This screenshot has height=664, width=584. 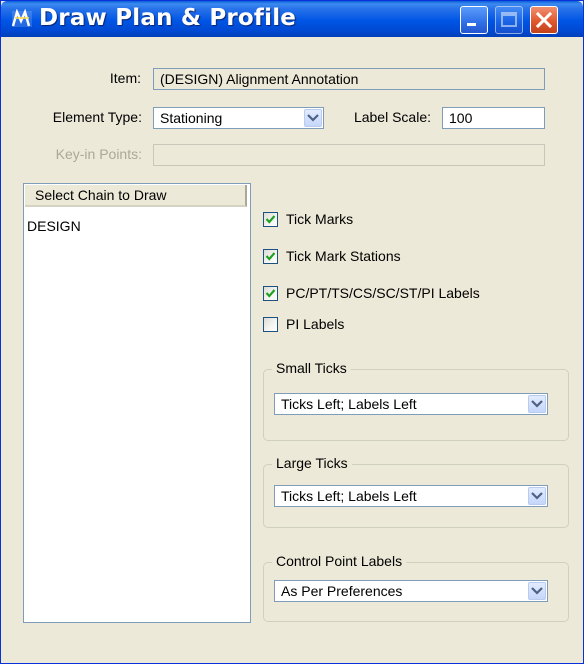 I want to click on large-ticks-value: Ticks Left; Labels Left, so click(x=349, y=496).